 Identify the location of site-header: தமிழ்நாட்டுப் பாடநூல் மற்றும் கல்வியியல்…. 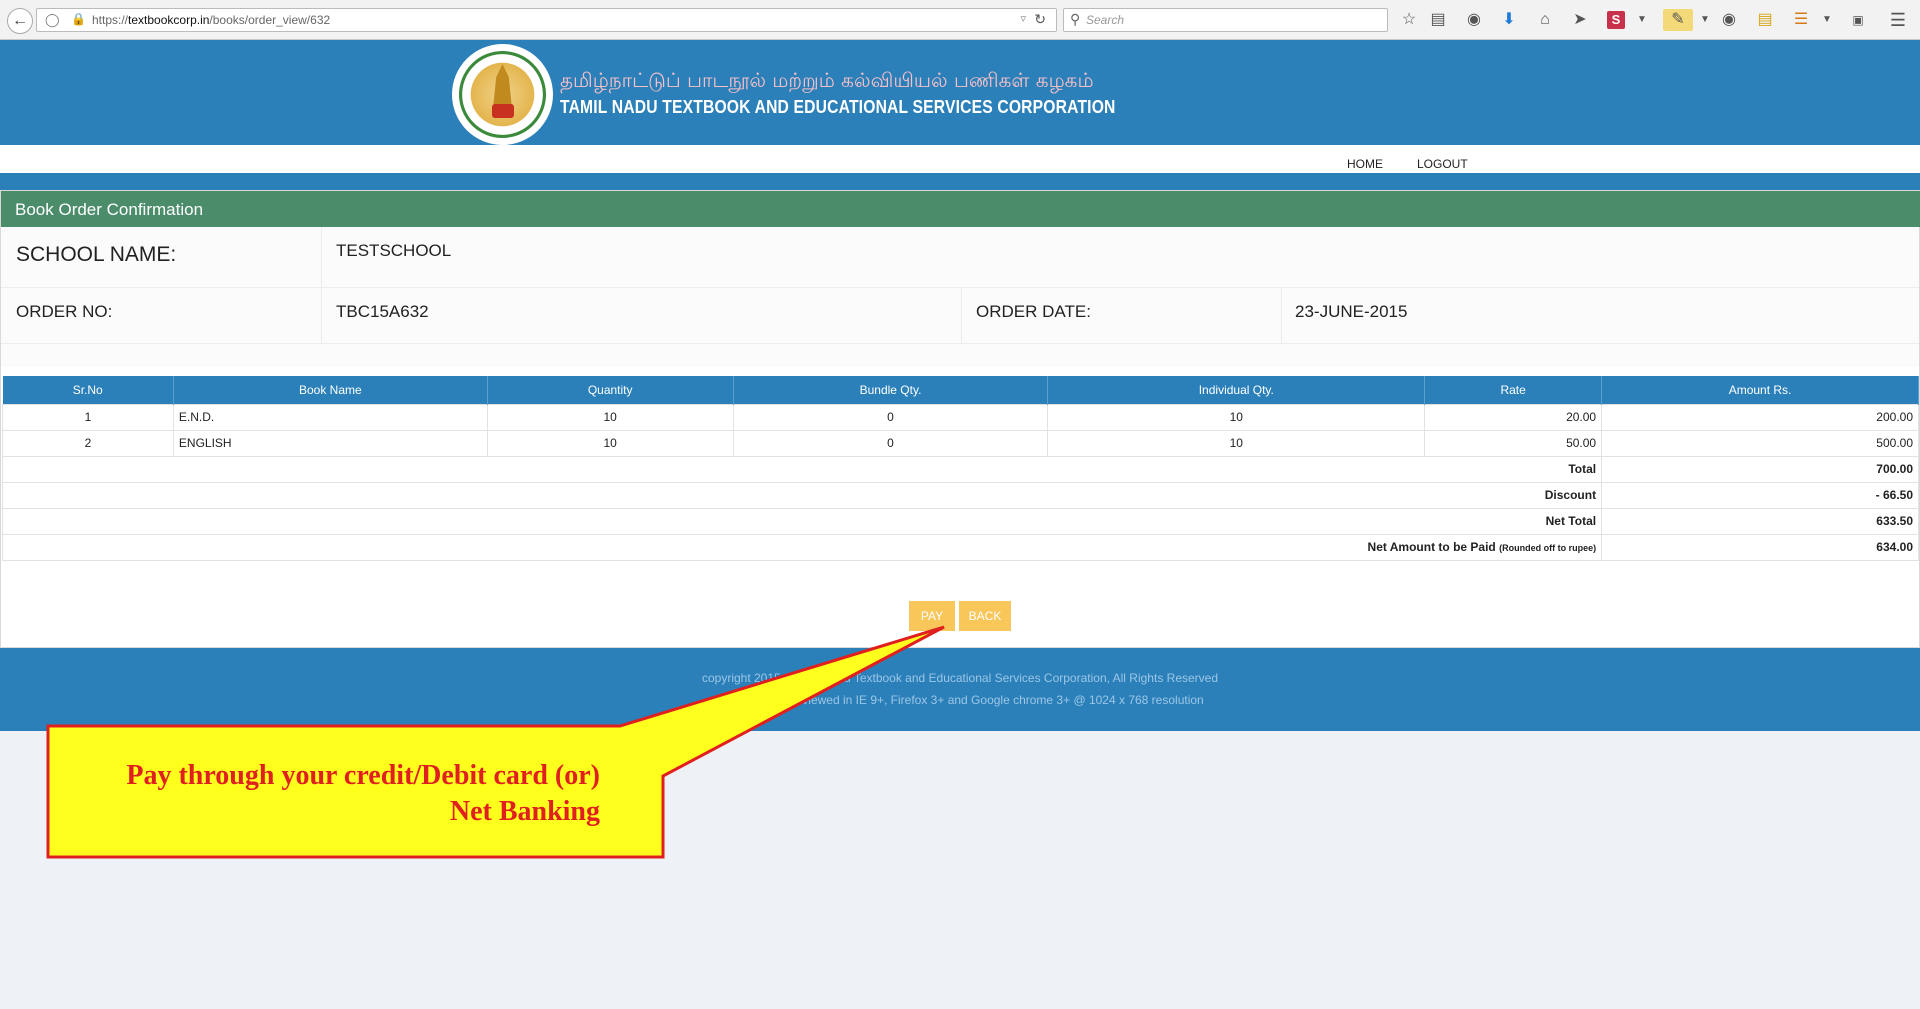
(960, 92).